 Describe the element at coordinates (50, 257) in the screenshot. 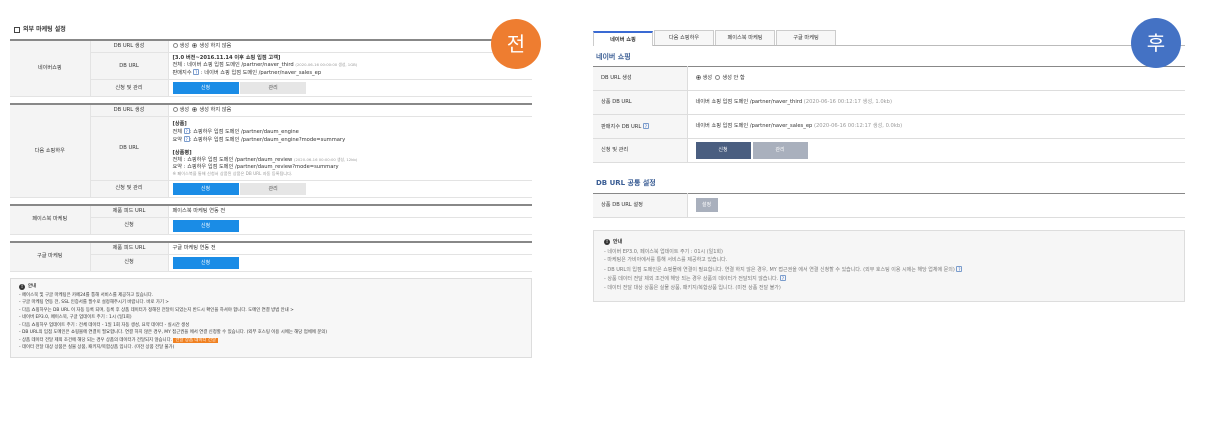

I see `google-label: 구글 마케팅` at that location.